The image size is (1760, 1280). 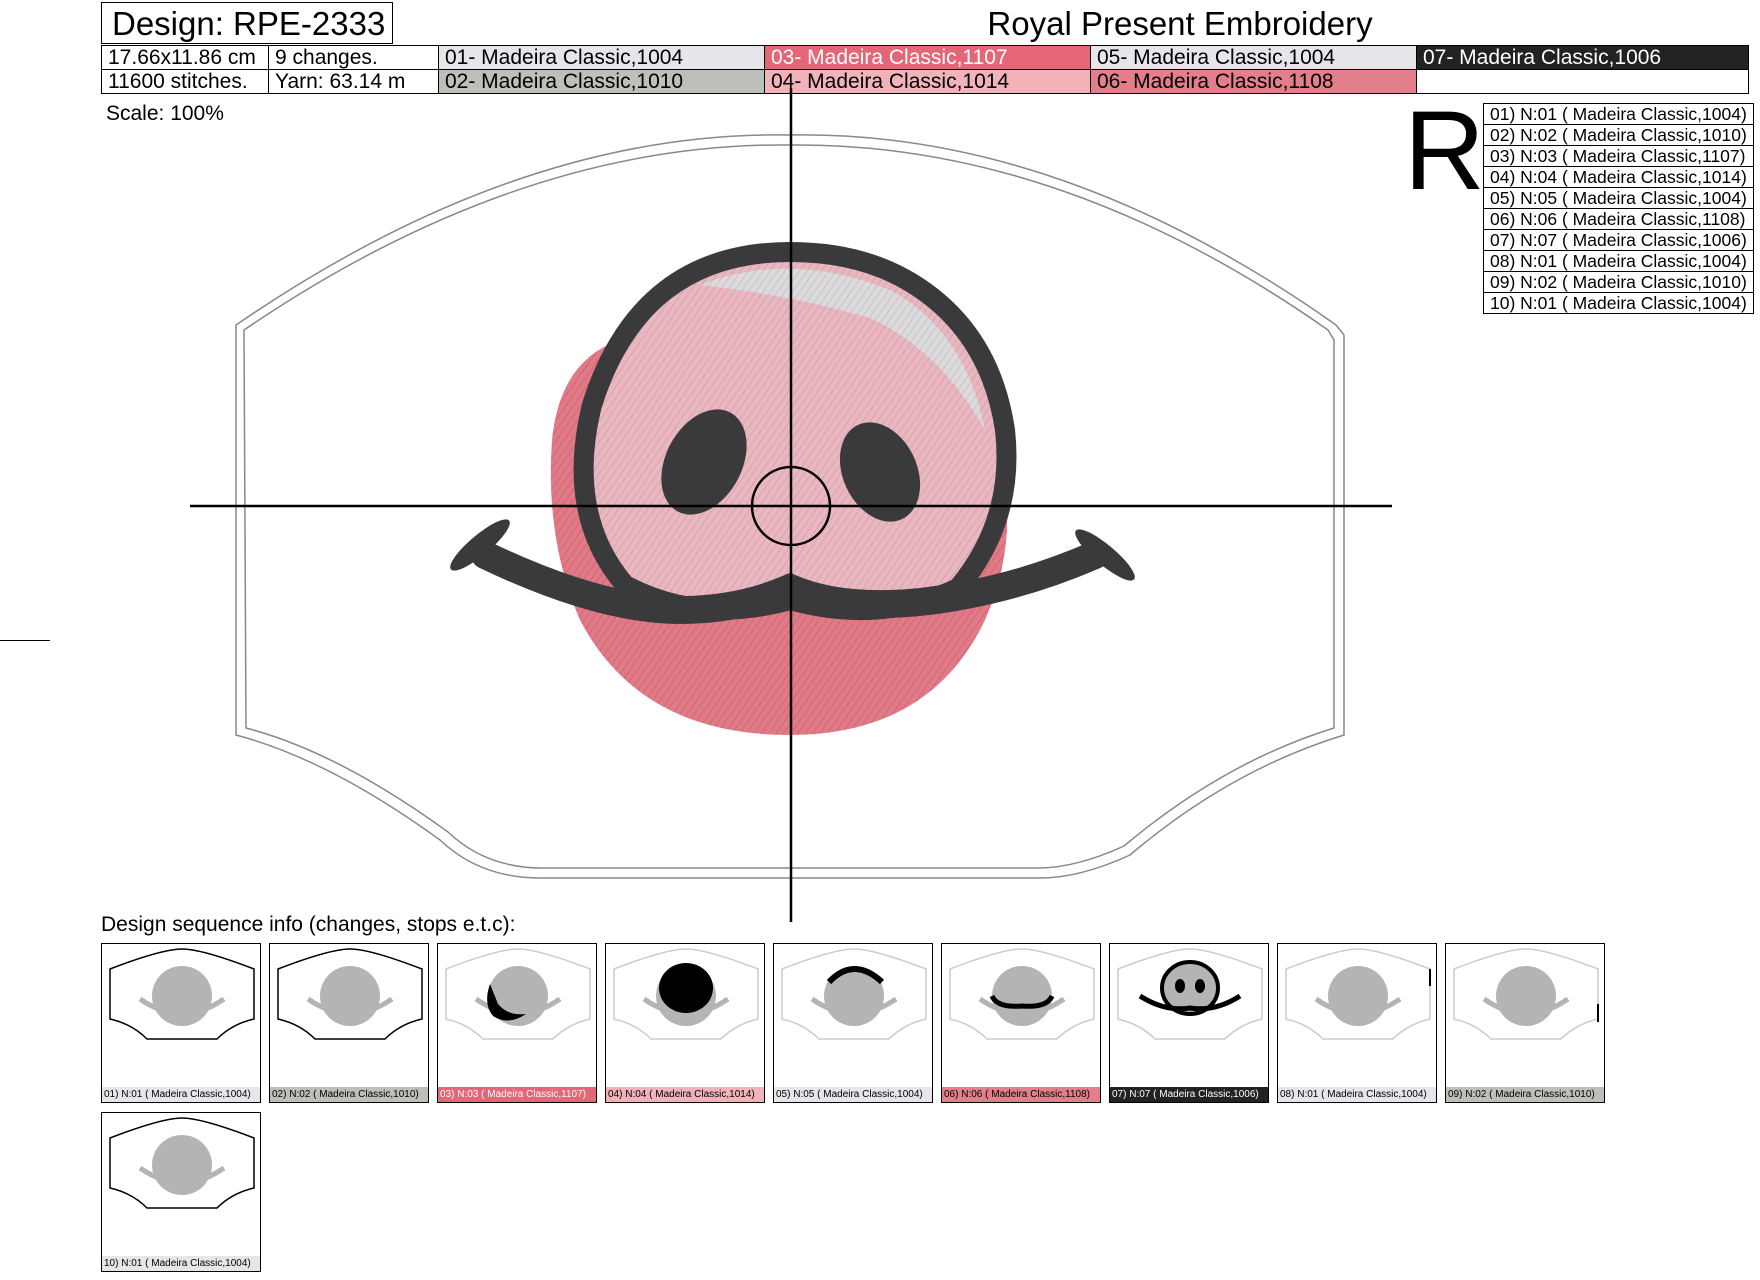 What do you see at coordinates (1357, 1094) in the screenshot?
I see `thumbnail-caption: 08) N:01 ( Madeira Classic,1004)` at bounding box center [1357, 1094].